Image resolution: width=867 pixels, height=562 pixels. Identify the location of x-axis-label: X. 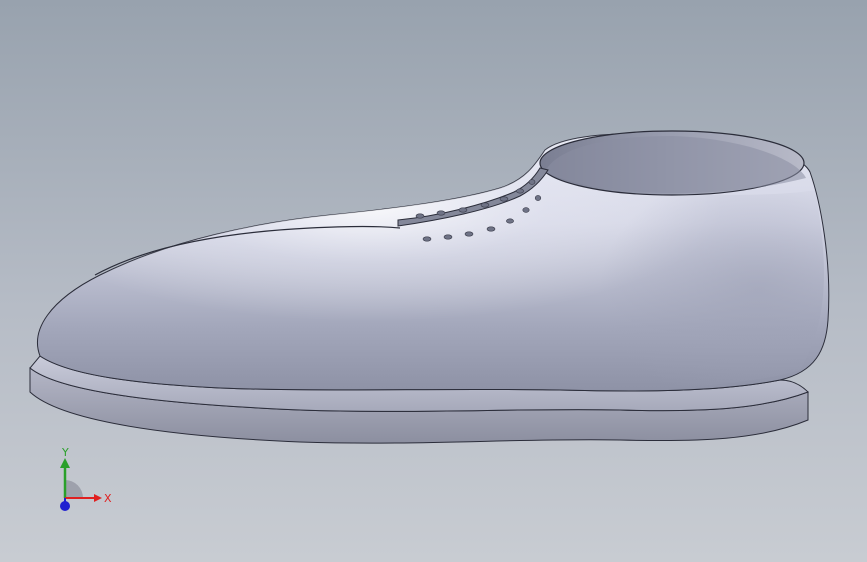
(108, 498).